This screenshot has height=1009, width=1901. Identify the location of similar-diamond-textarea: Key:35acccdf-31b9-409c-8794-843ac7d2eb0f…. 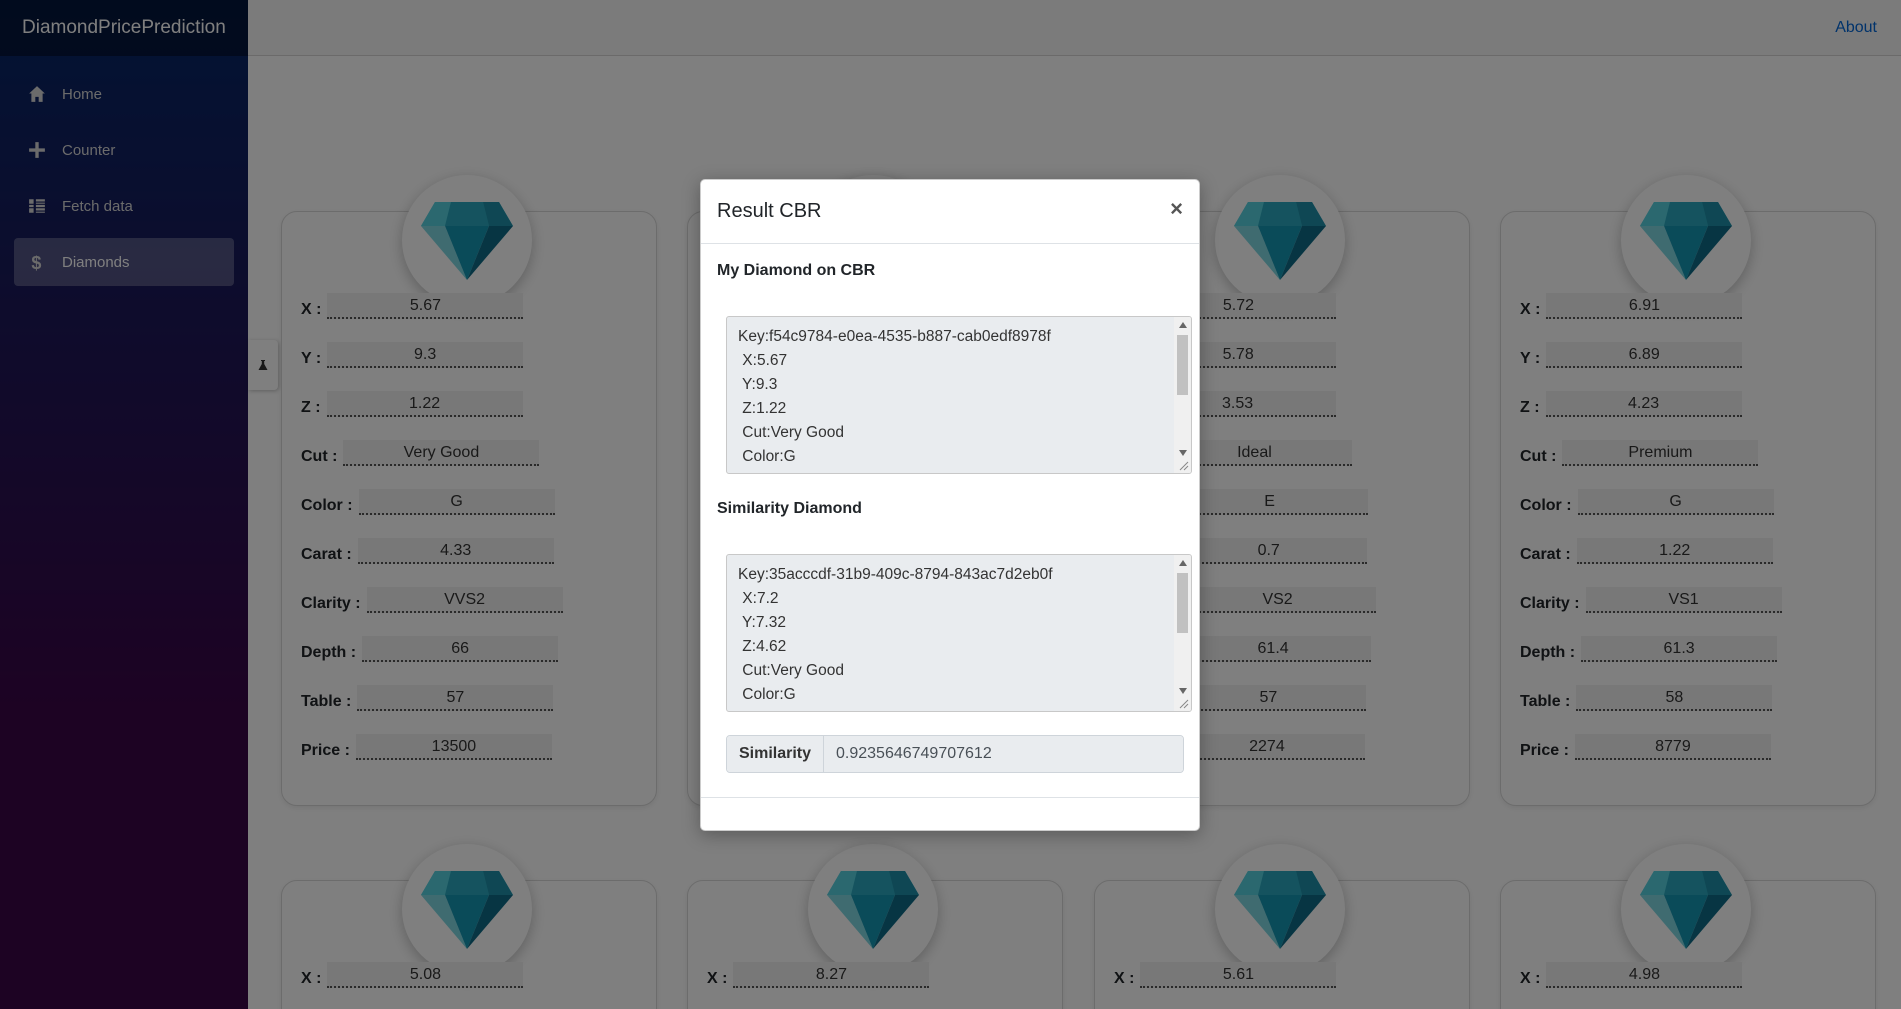
(959, 633).